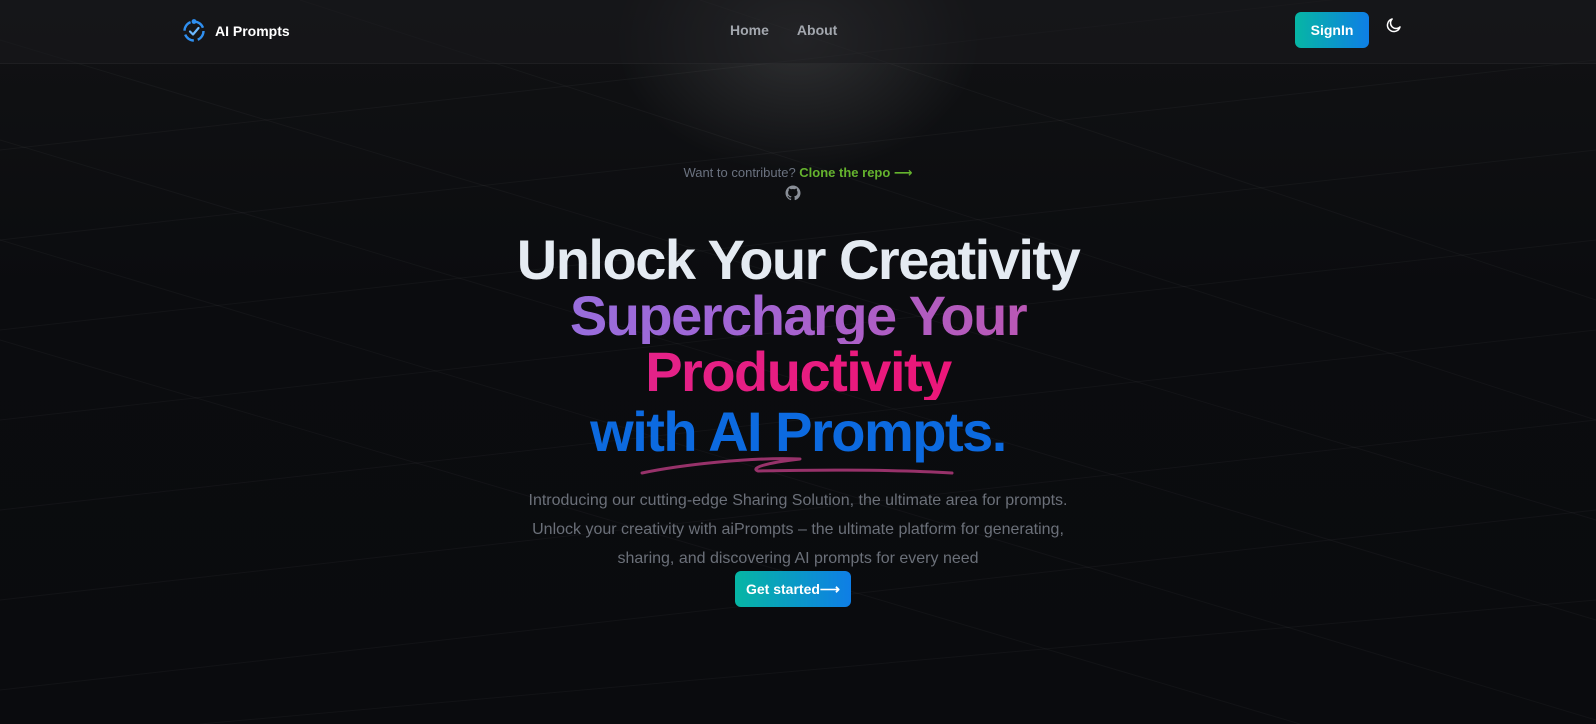 The image size is (1596, 724). I want to click on contribute-text: Want to contribute?, so click(741, 172).